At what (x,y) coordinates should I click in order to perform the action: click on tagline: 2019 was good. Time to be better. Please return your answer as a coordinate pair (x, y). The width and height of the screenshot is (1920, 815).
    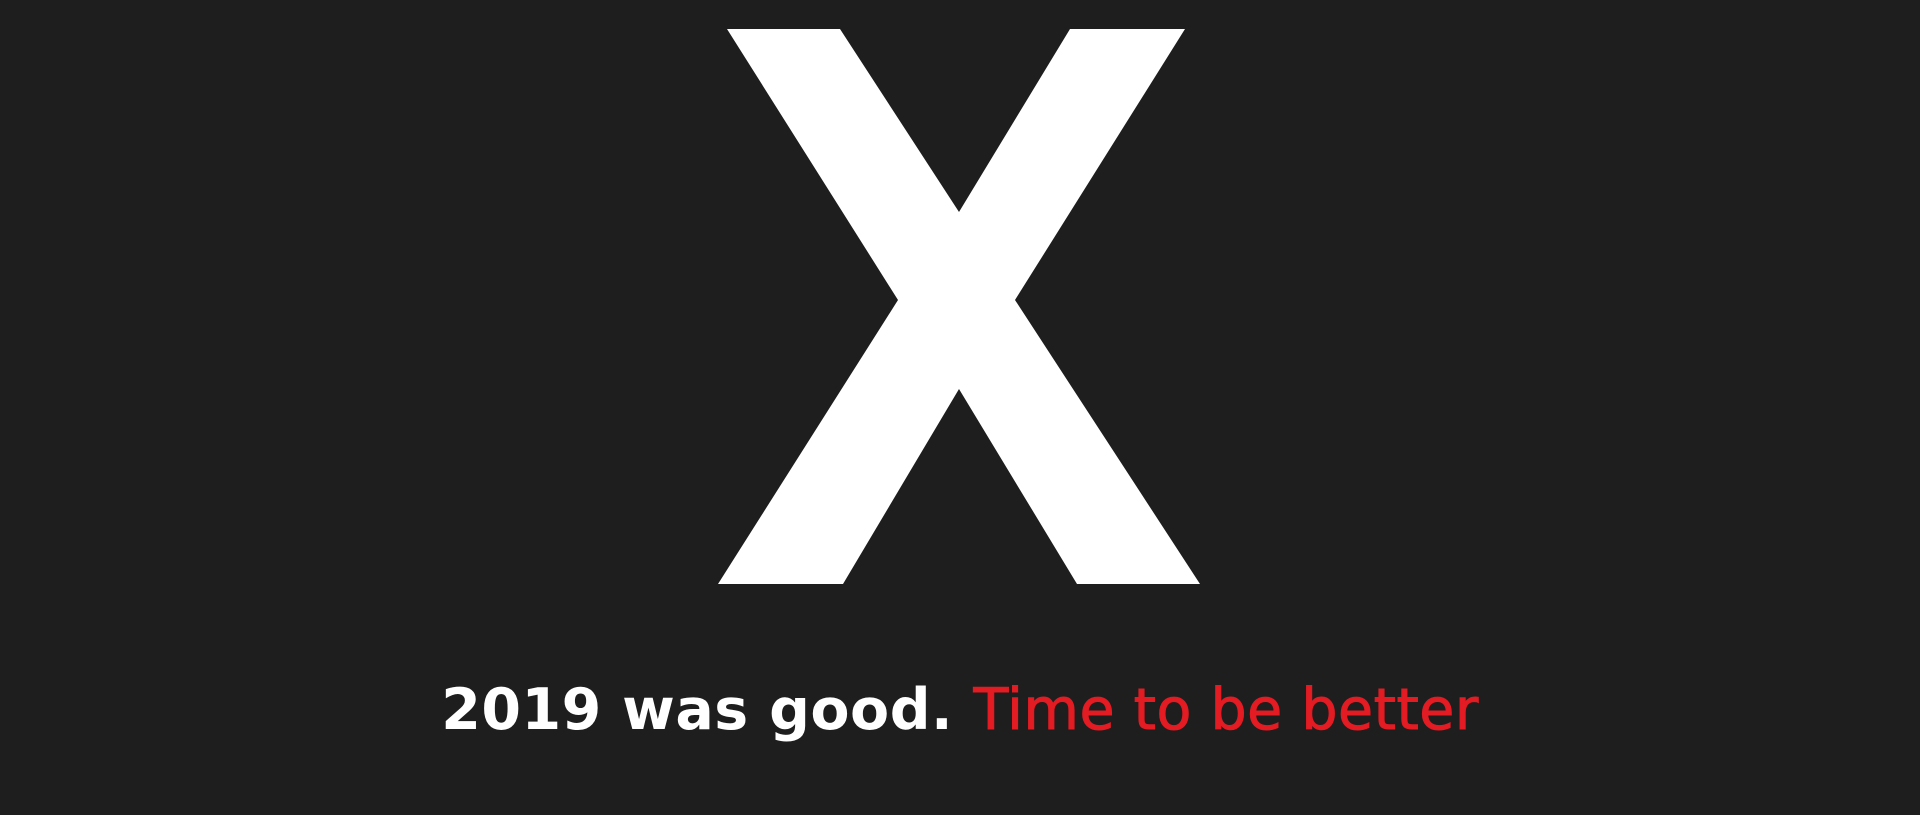
    Looking at the image, I should click on (960, 710).